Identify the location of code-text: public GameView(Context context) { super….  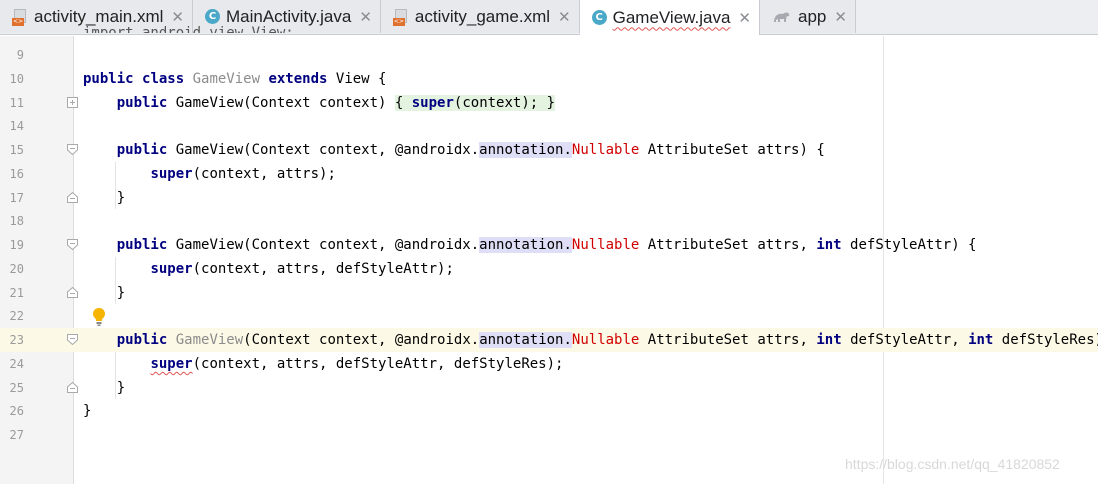
(319, 103).